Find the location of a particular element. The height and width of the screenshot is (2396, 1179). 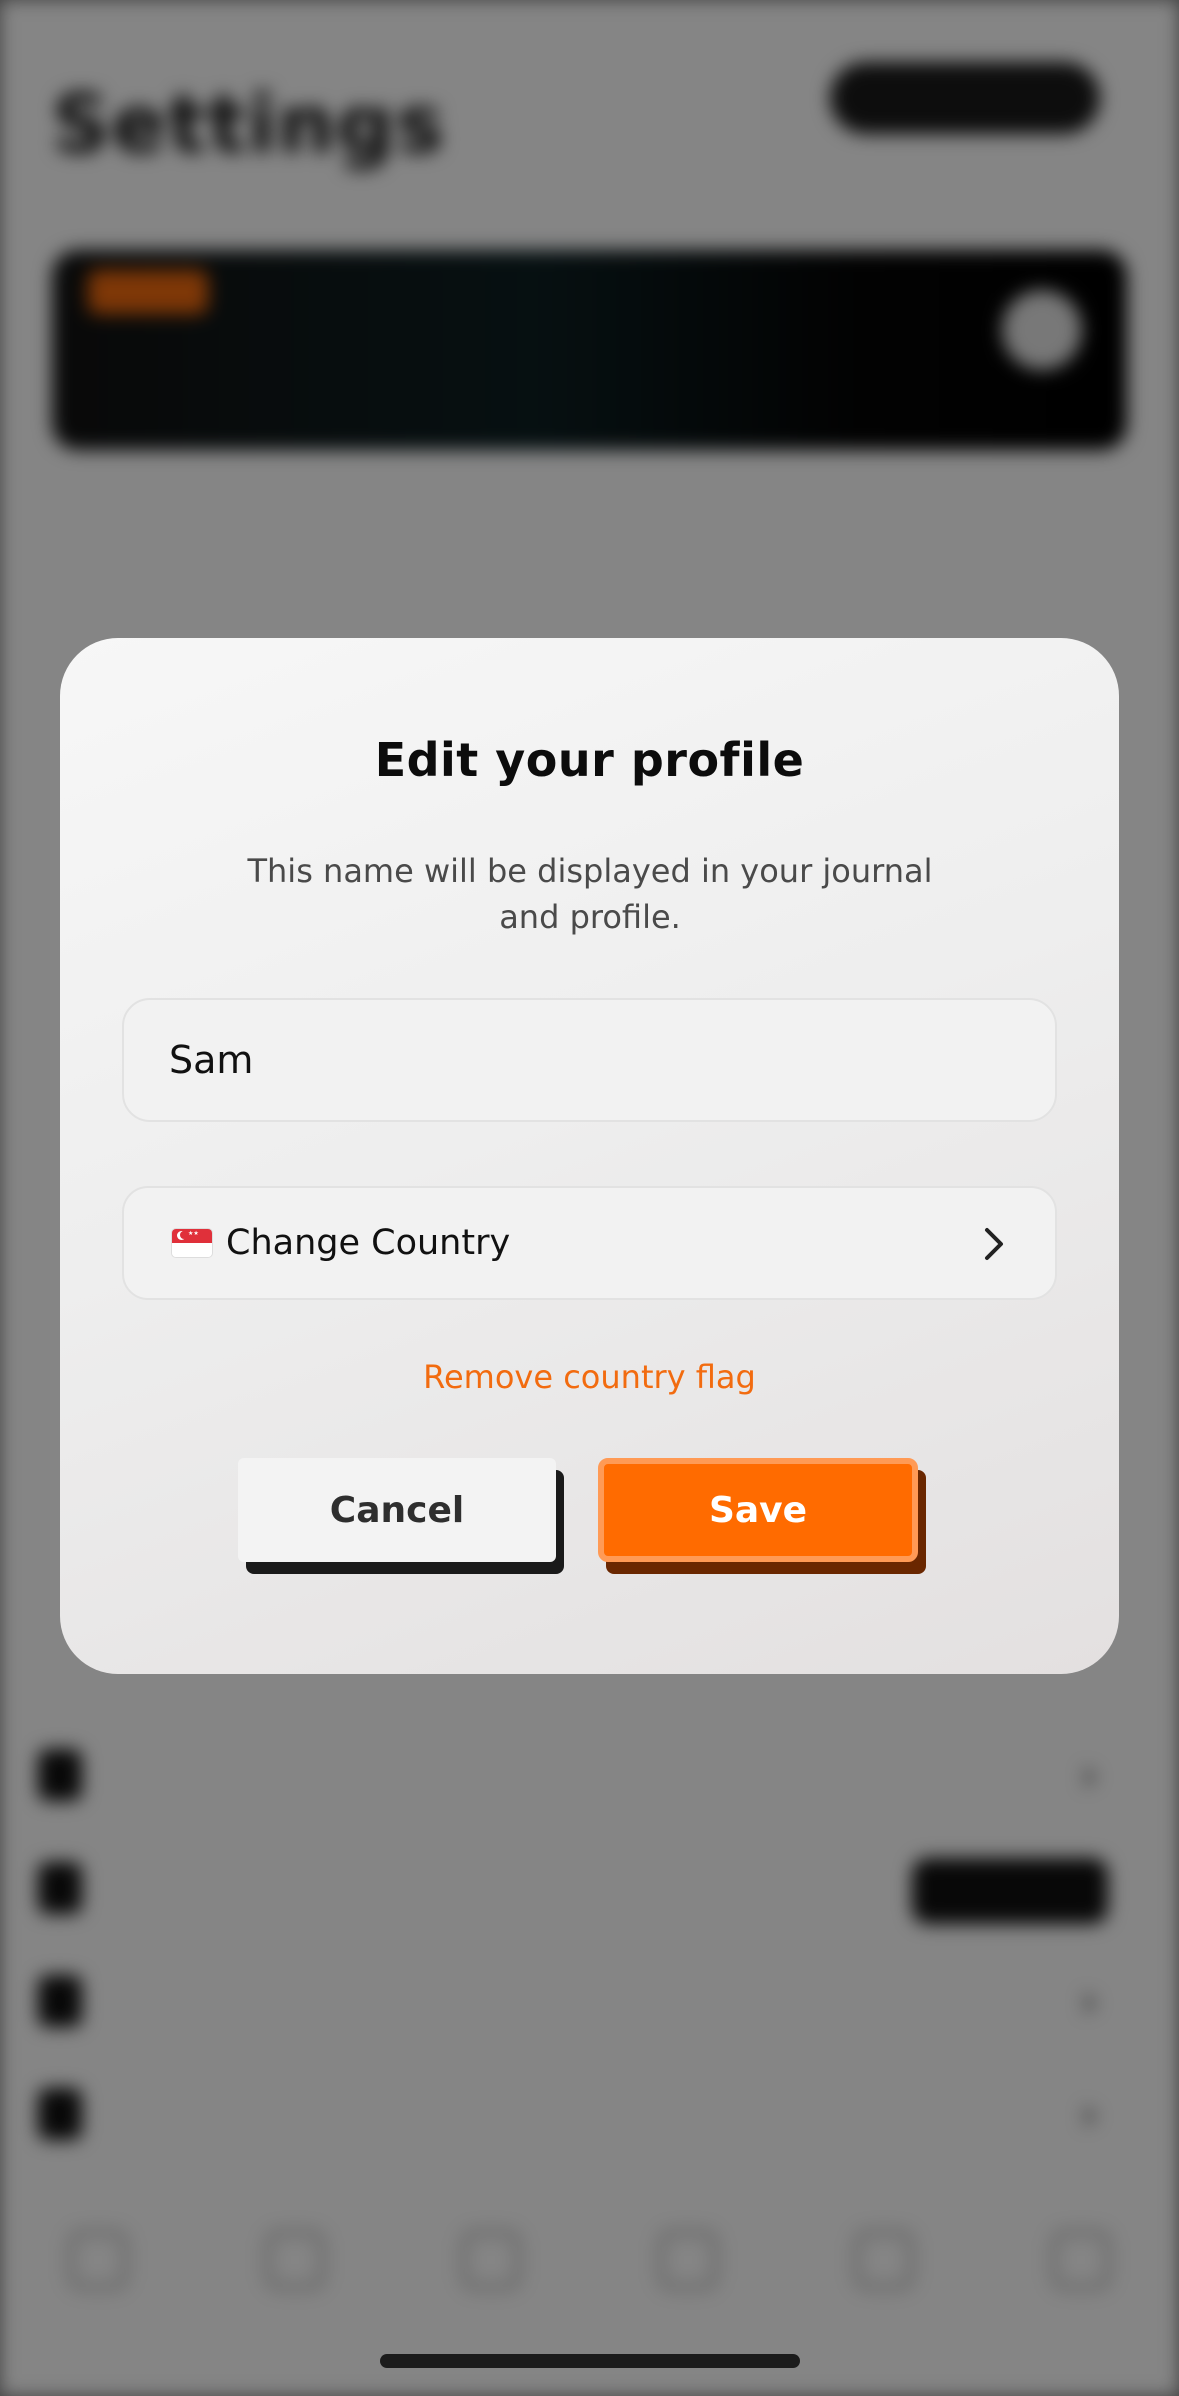

change-country-label: Change Country is located at coordinates (368, 1243).